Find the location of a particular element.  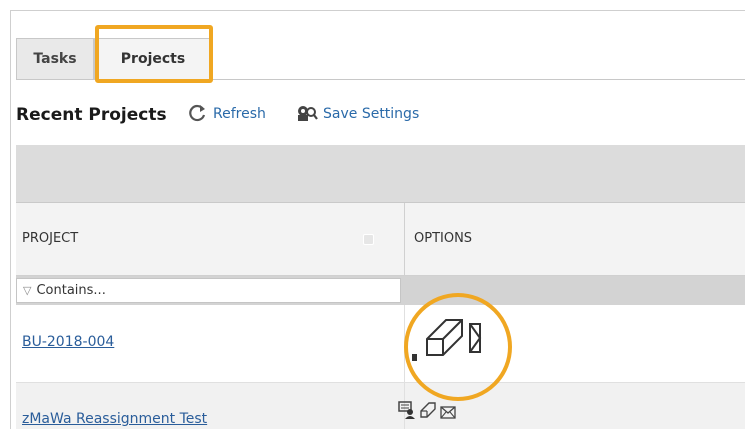

save-settings-button: Save Settings is located at coordinates (357, 113).